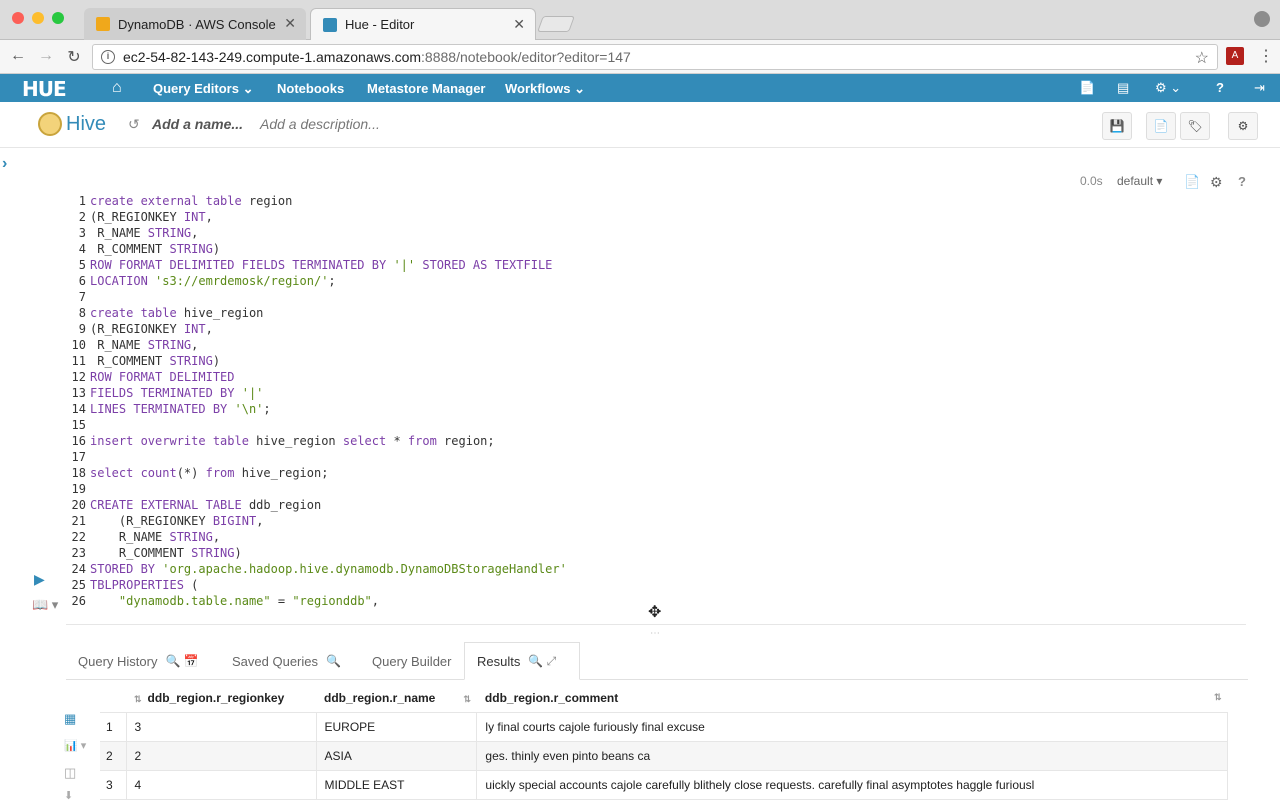 This screenshot has height=802, width=1280. What do you see at coordinates (1220, 87) in the screenshot?
I see `help-icon: ?` at bounding box center [1220, 87].